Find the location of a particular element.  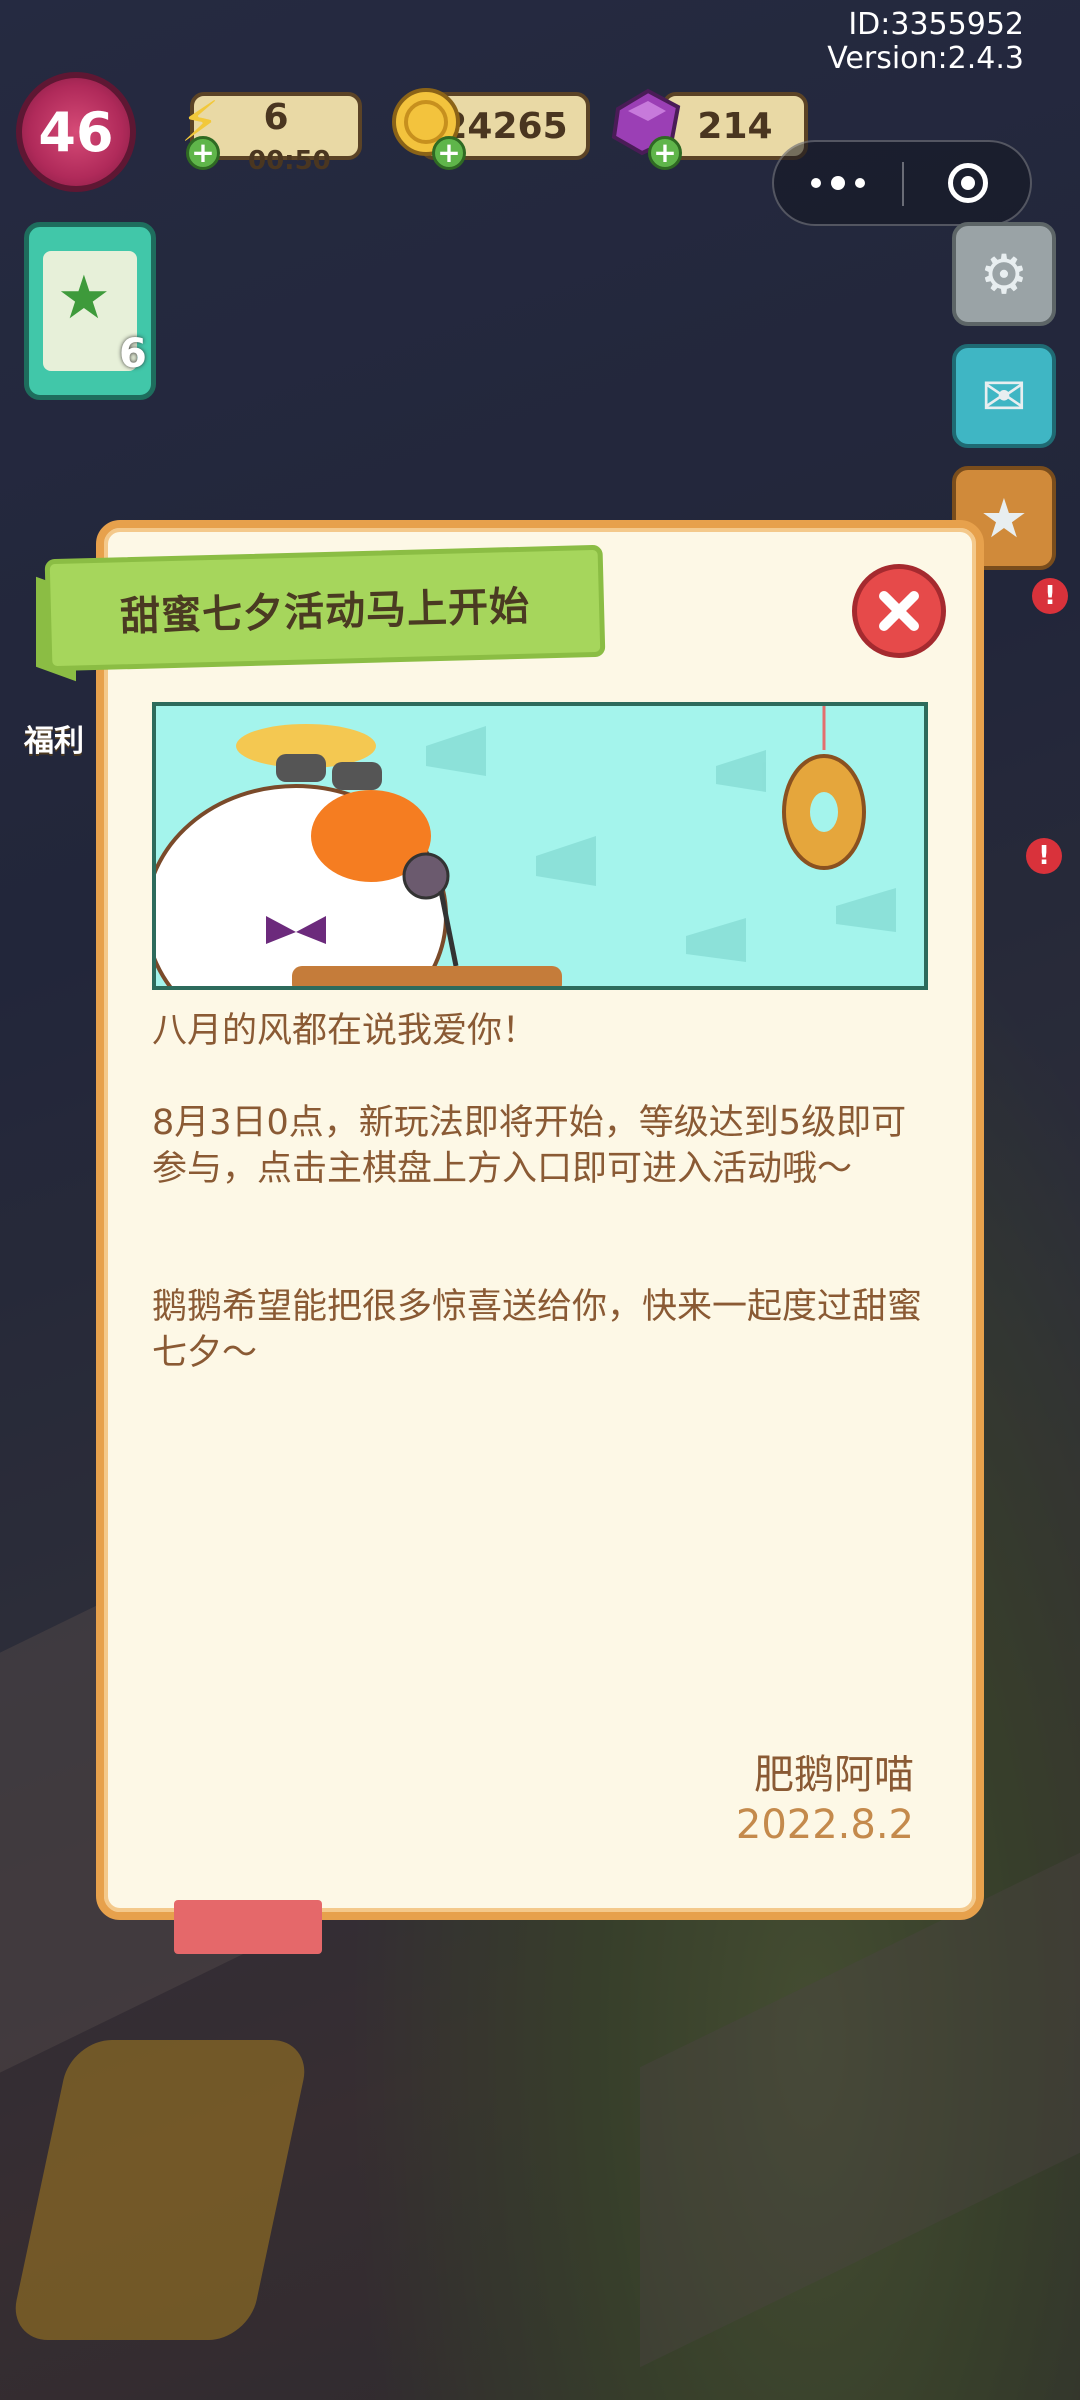

dialog-paragraph-1: 八月的风都在说我爱你！ is located at coordinates (345, 1031).